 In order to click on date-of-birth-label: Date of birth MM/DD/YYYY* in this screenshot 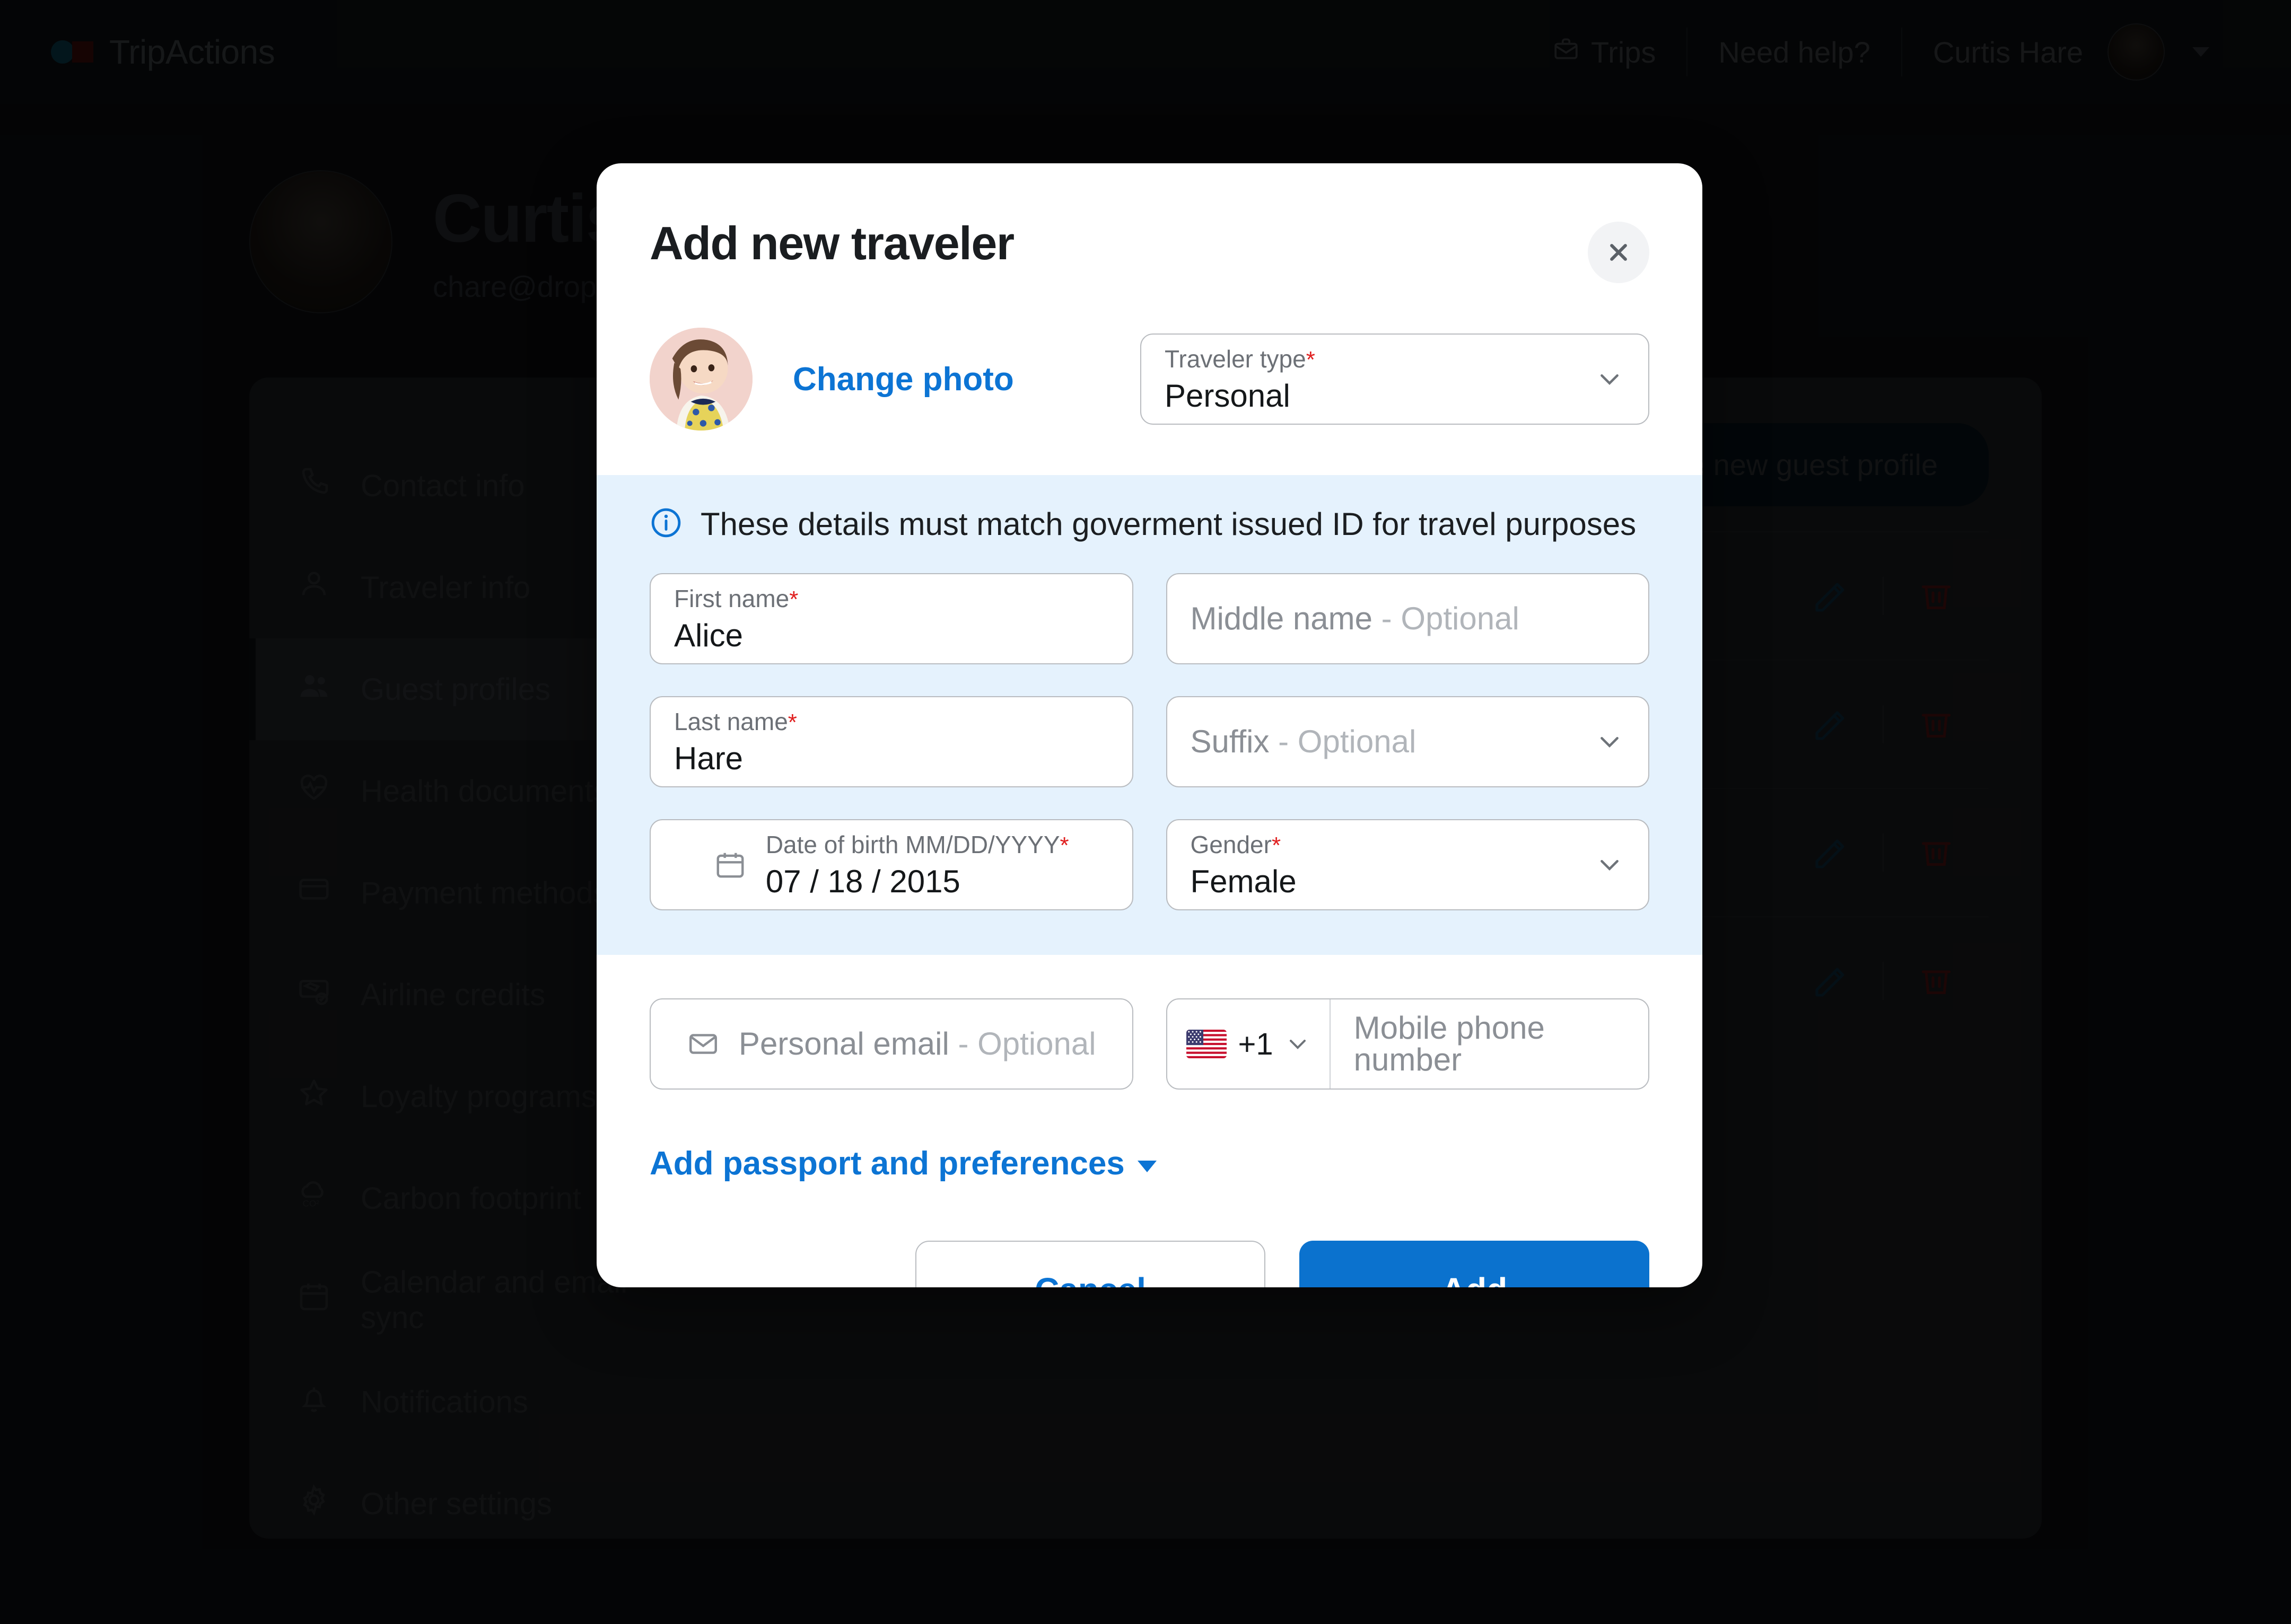, I will do `click(917, 844)`.